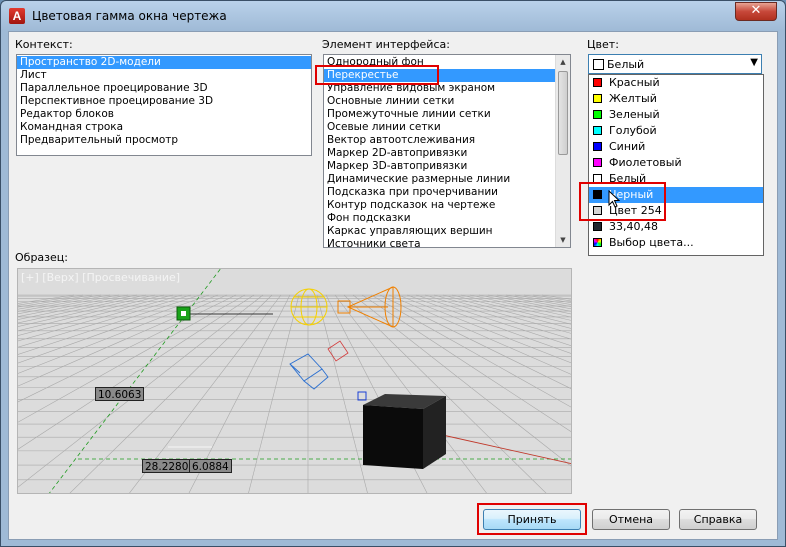  What do you see at coordinates (718, 519) in the screenshot?
I see `help-button: Справка` at bounding box center [718, 519].